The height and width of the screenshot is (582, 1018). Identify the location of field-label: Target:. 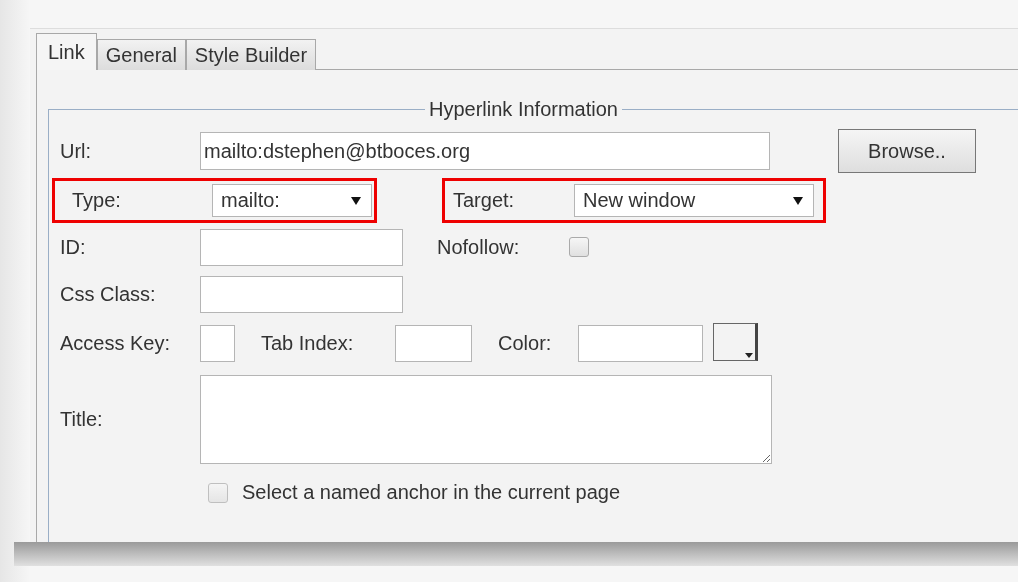
(484, 200).